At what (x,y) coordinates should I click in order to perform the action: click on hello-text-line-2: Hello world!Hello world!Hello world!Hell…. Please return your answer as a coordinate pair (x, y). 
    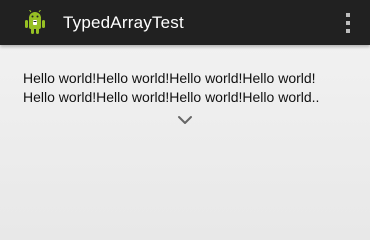
    Looking at the image, I should click on (171, 97).